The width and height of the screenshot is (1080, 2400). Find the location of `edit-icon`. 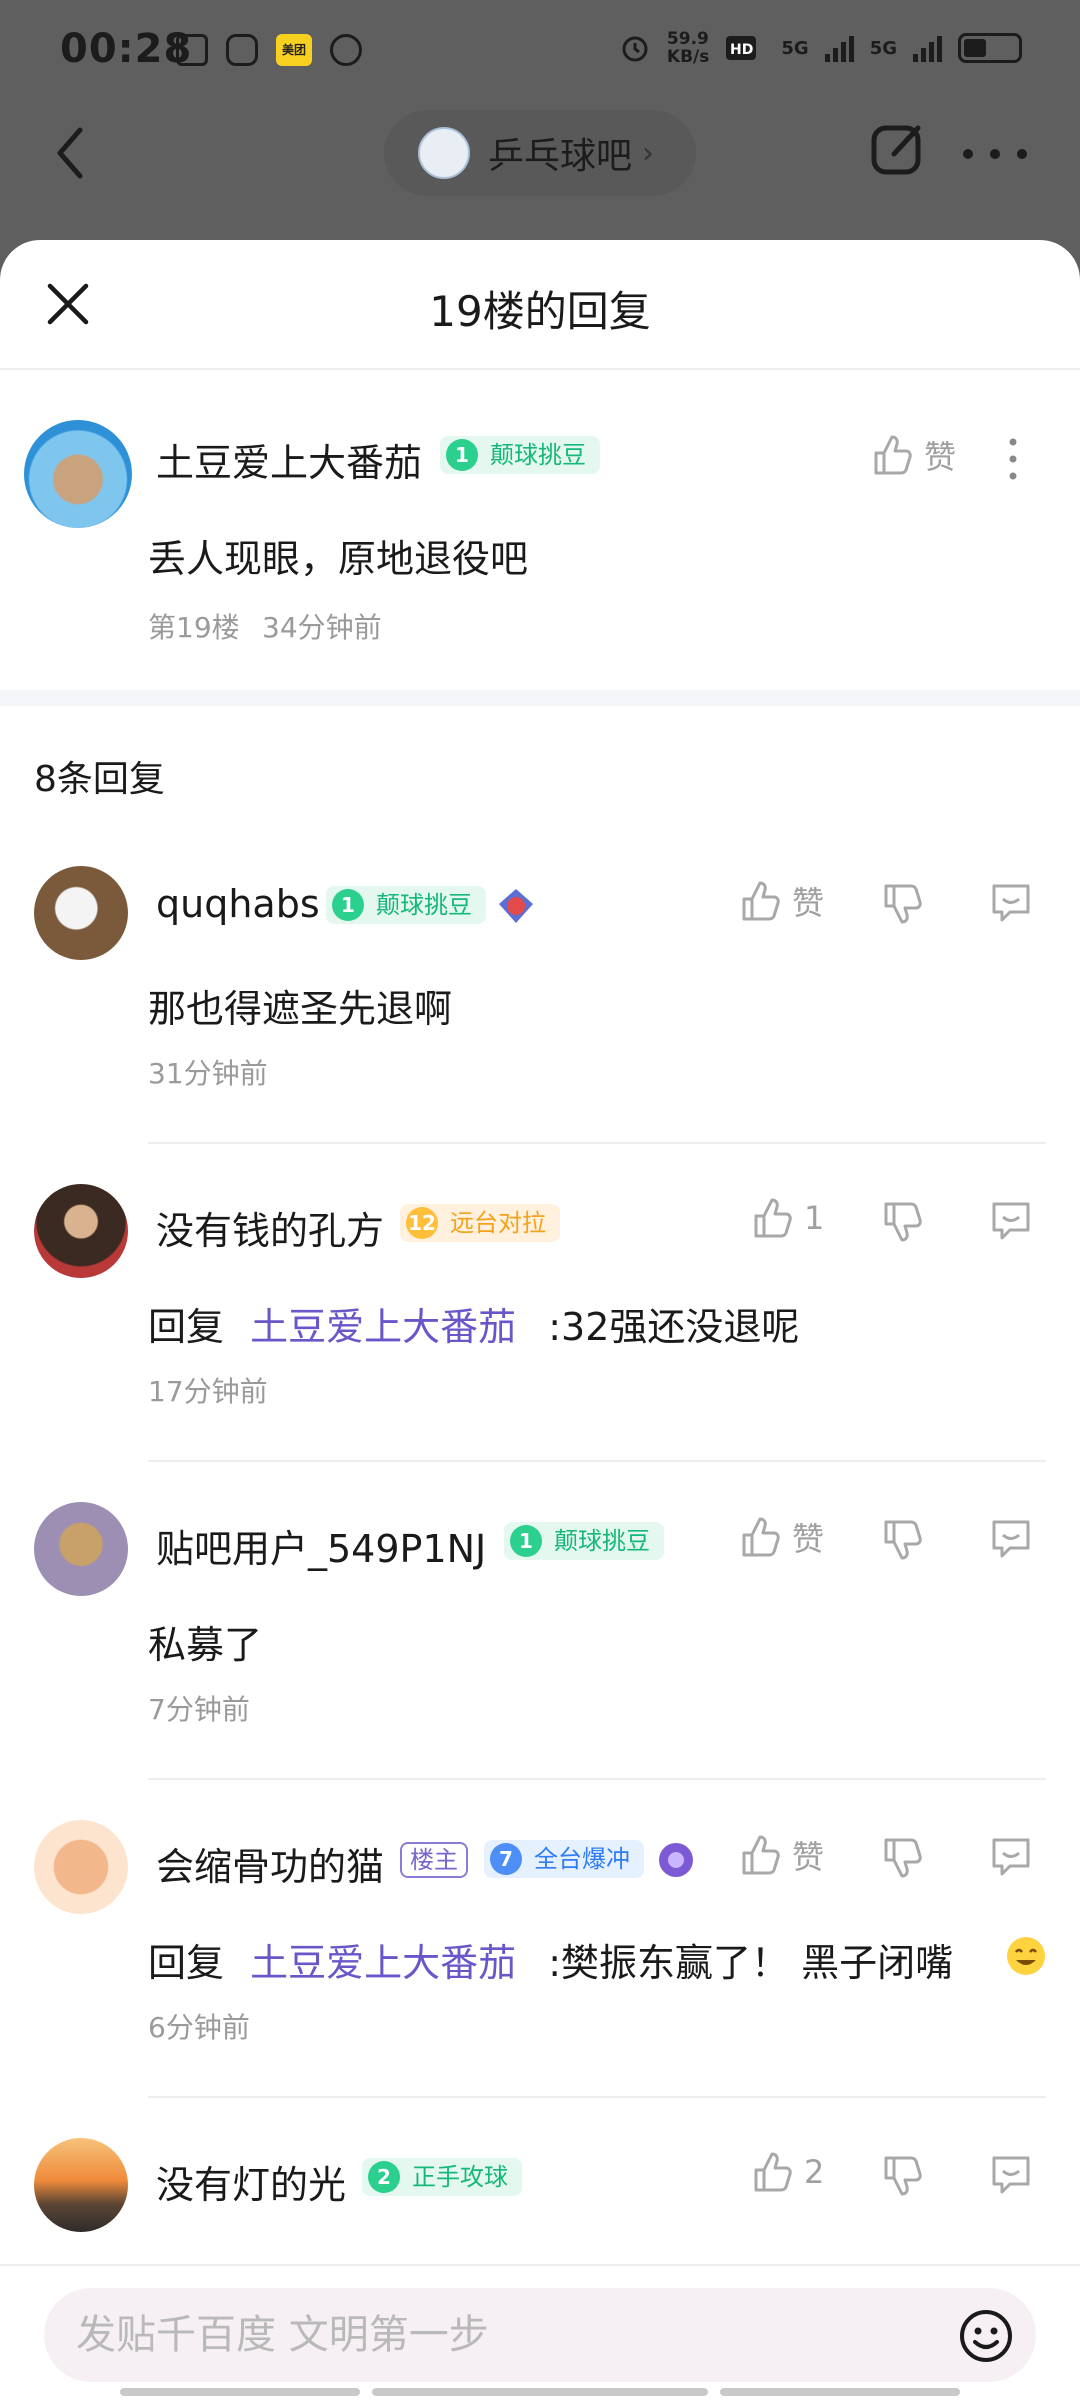

edit-icon is located at coordinates (898, 150).